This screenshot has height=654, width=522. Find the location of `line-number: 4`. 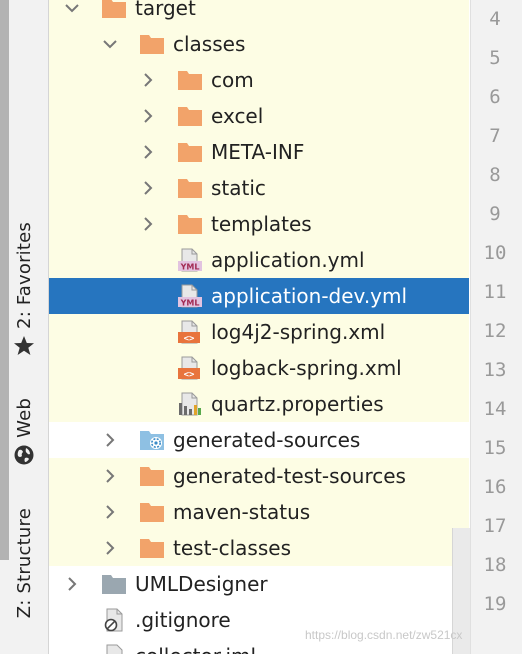

line-number: 4 is located at coordinates (495, 19).